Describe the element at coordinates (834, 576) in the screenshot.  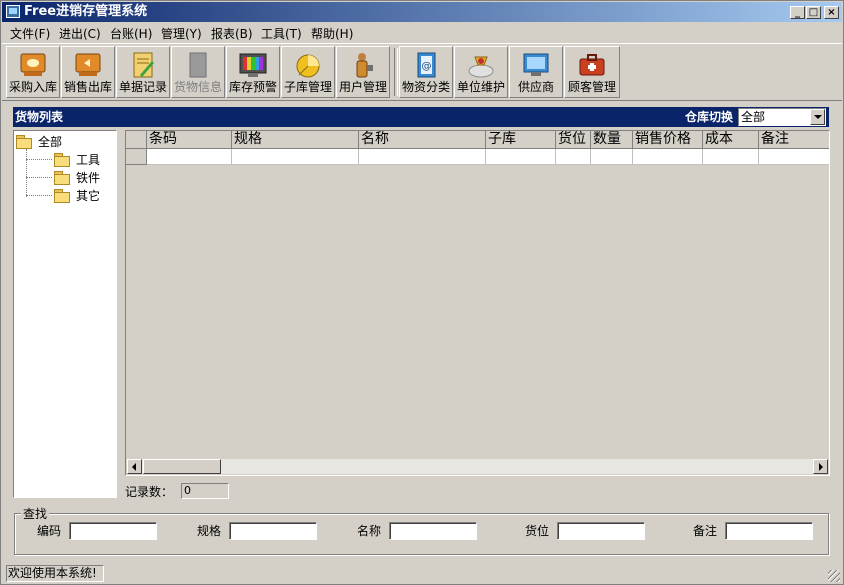
I see `resize-grip-icon` at that location.